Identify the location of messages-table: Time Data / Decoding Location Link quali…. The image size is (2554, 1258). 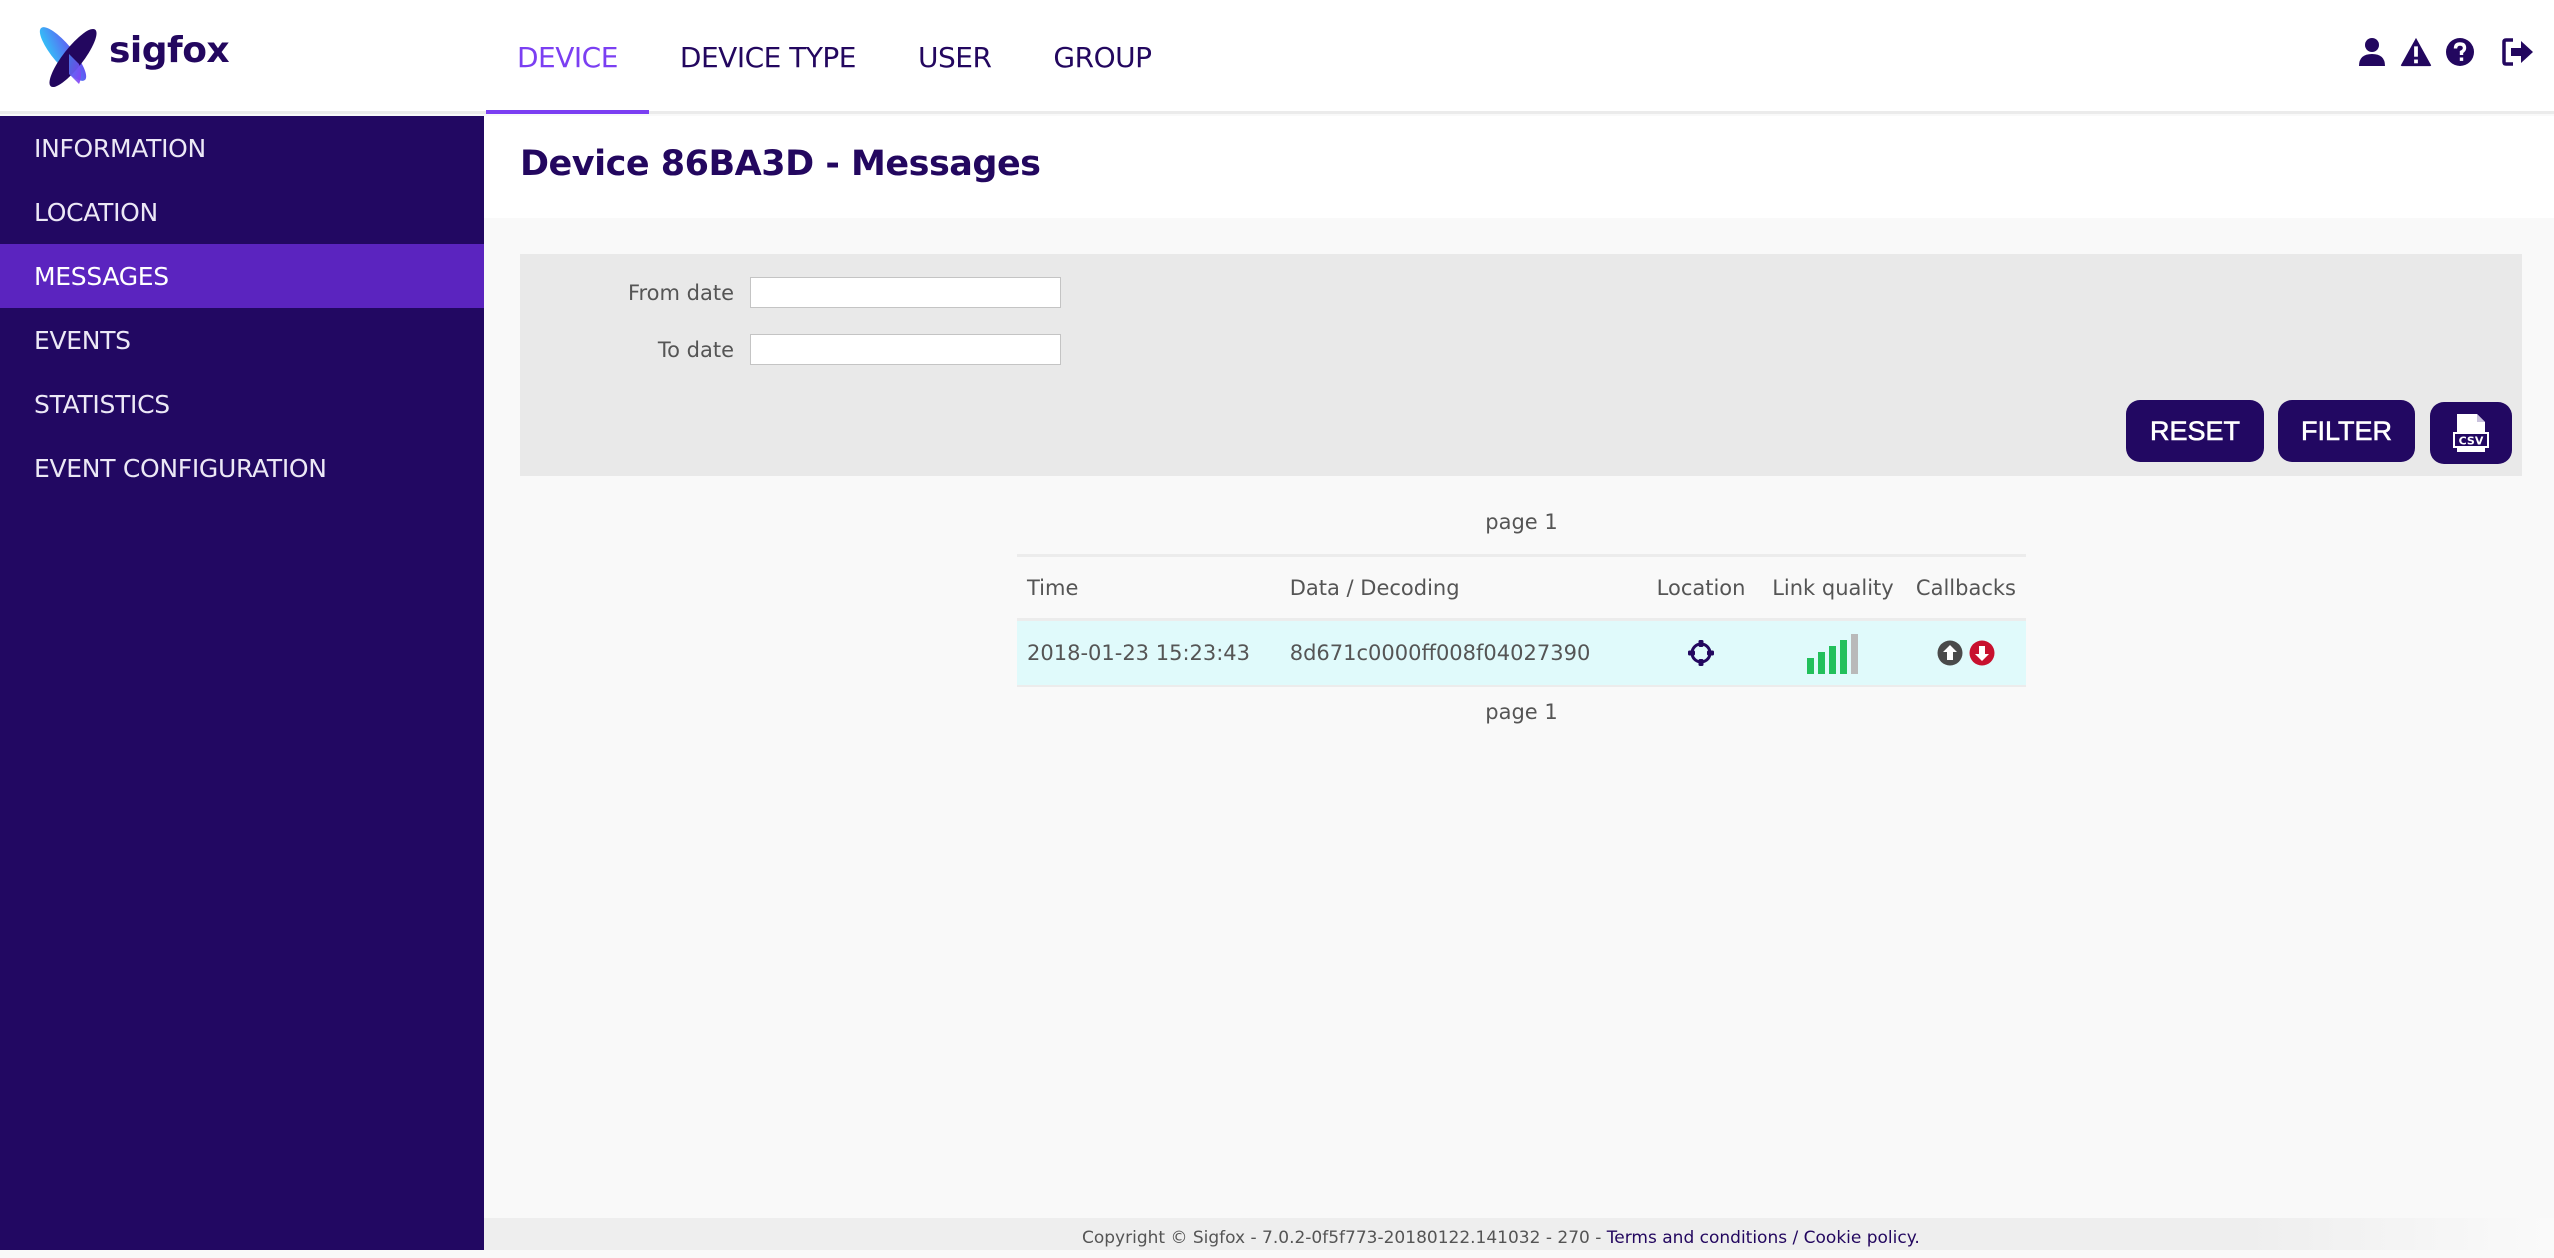
(1521, 620).